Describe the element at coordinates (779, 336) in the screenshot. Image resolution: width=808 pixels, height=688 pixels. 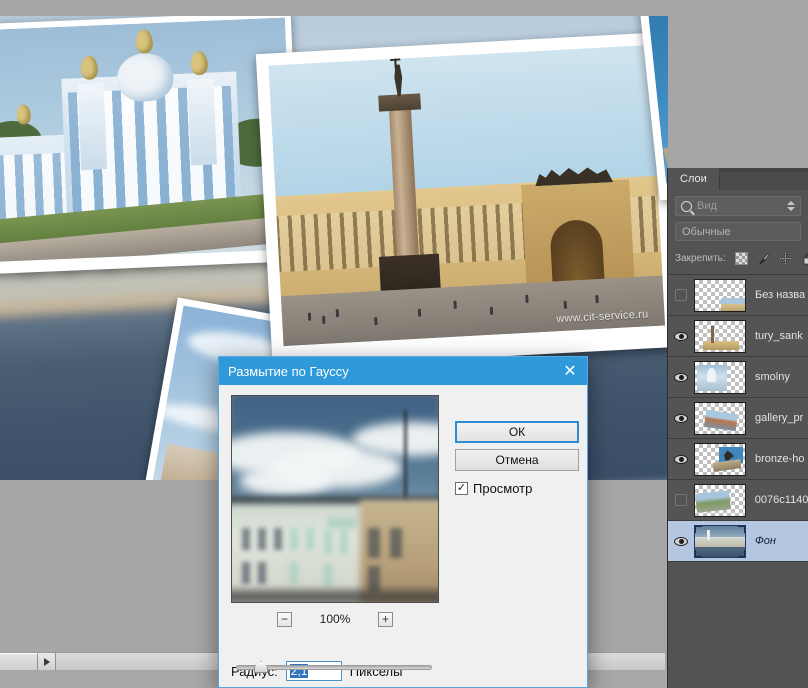
I see `layer-name: tury_sank` at that location.